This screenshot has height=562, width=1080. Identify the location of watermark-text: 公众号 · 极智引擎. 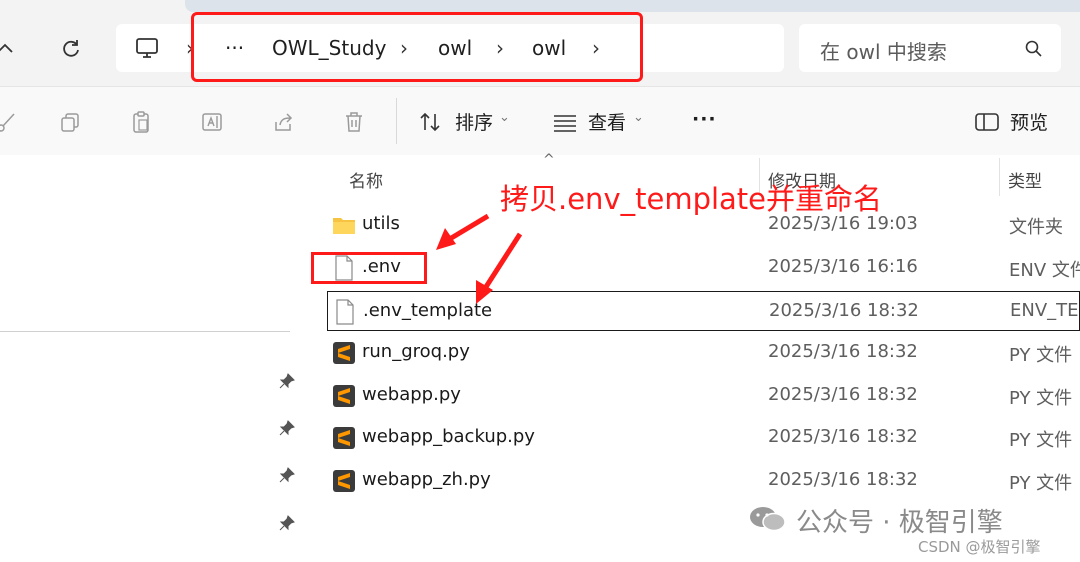
(899, 523).